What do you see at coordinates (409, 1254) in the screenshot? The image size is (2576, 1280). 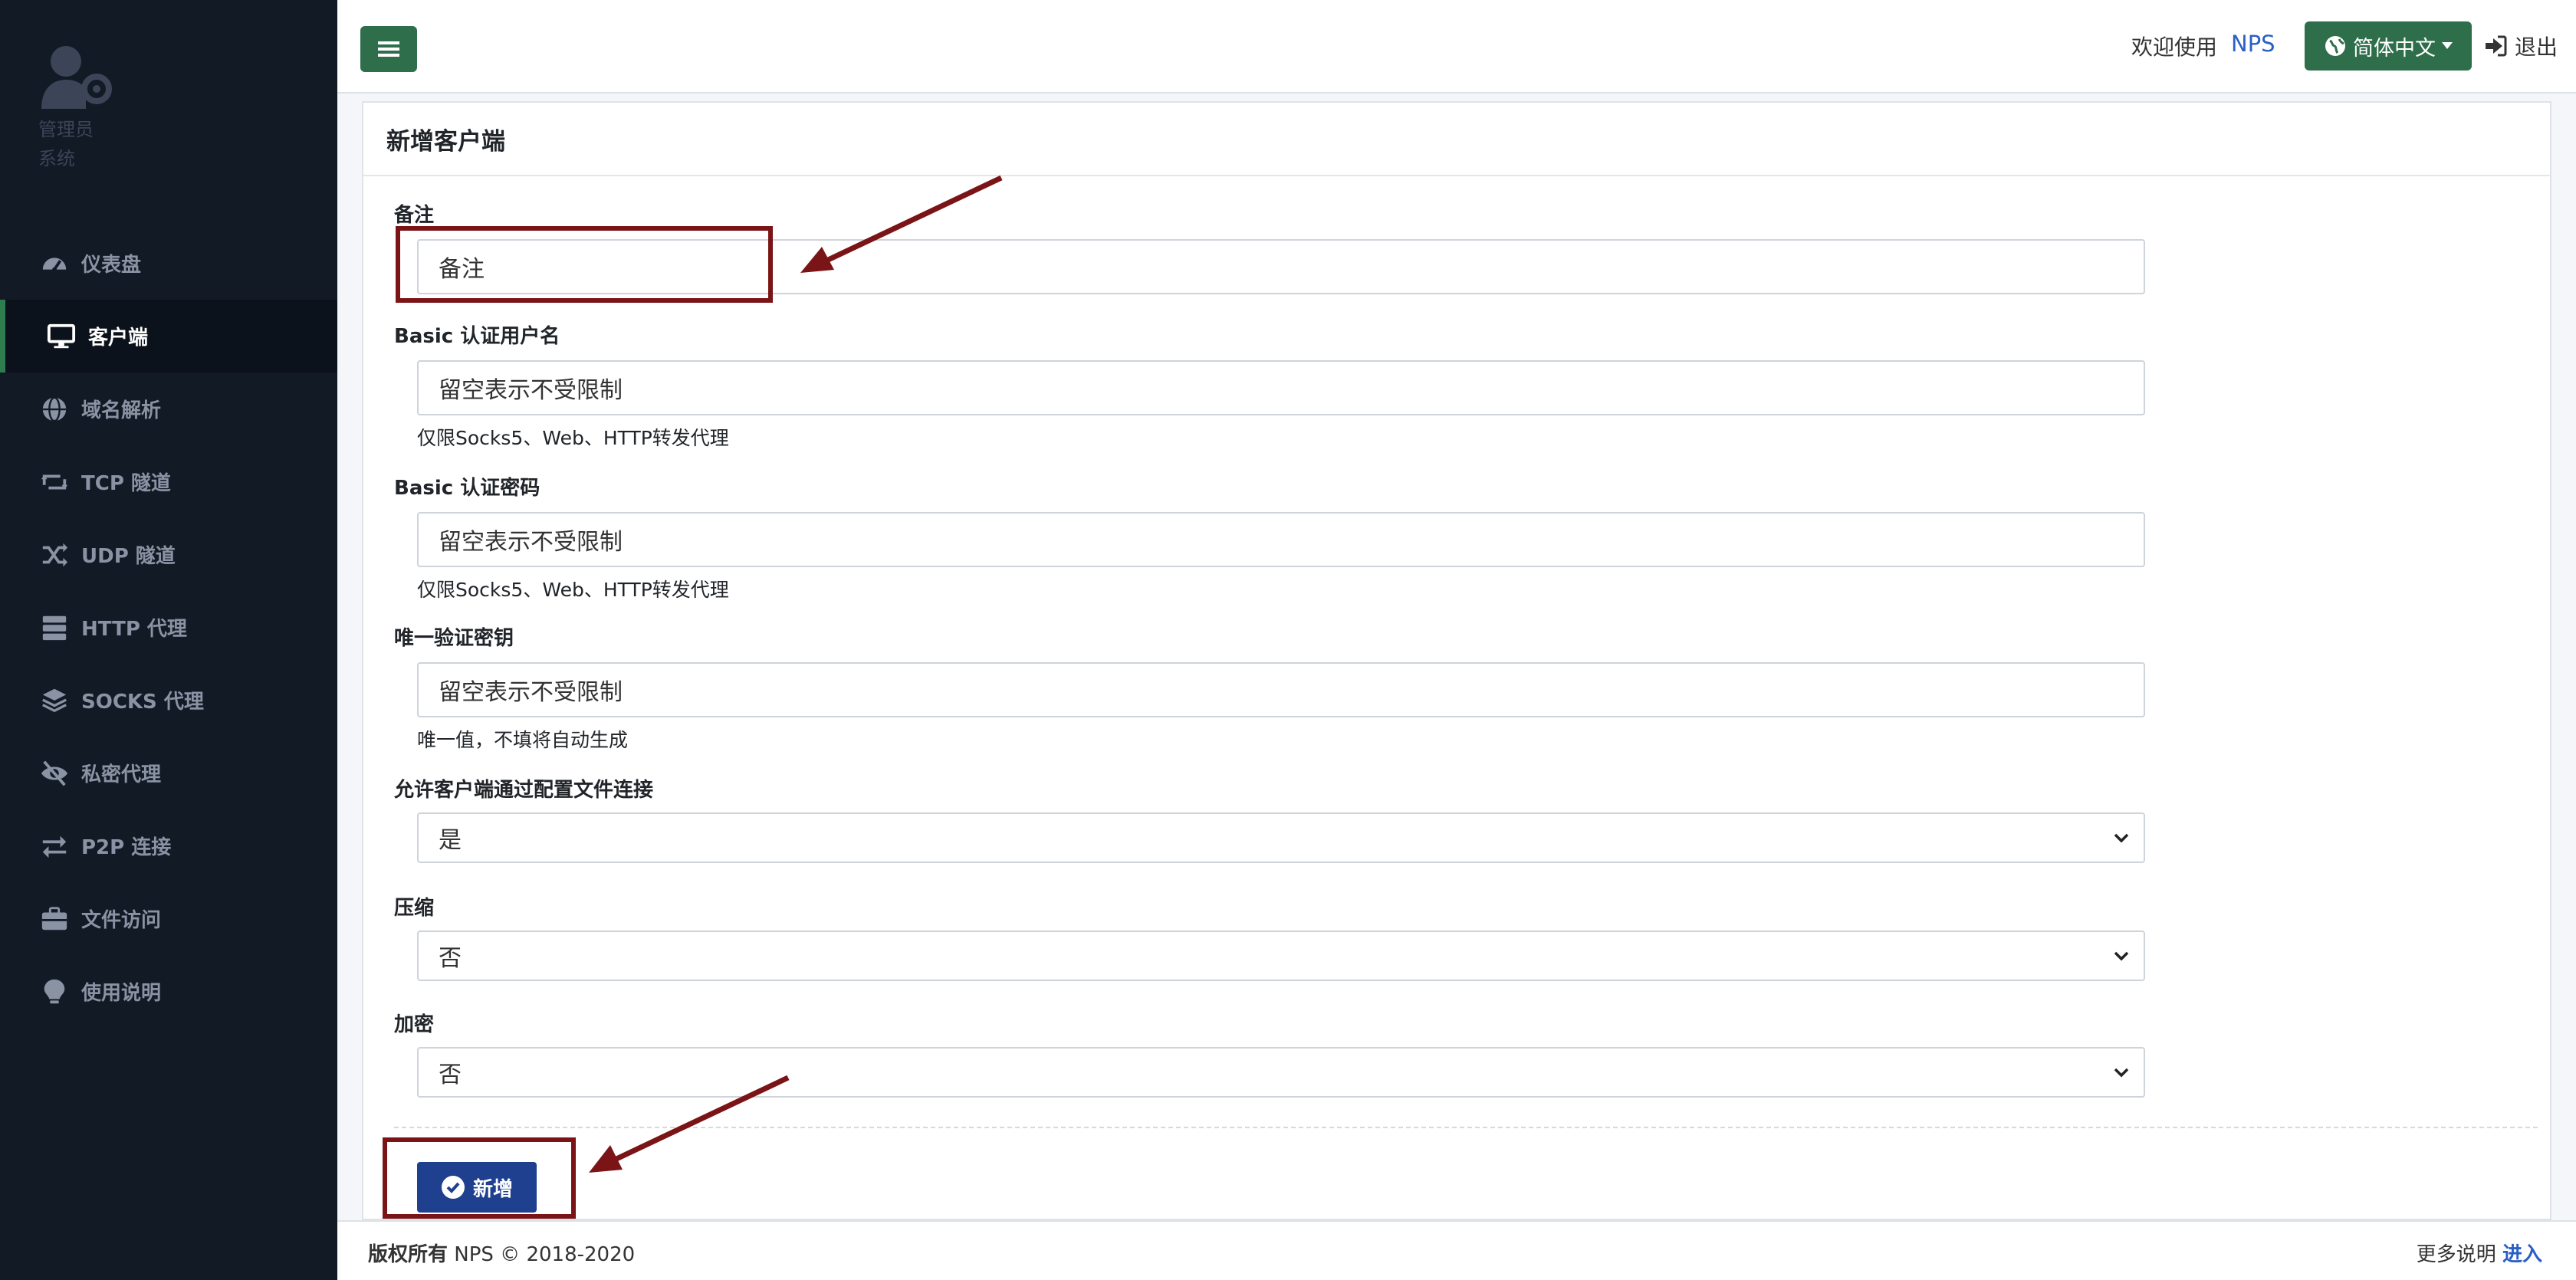 I see `copyright-bold: 版权所有` at bounding box center [409, 1254].